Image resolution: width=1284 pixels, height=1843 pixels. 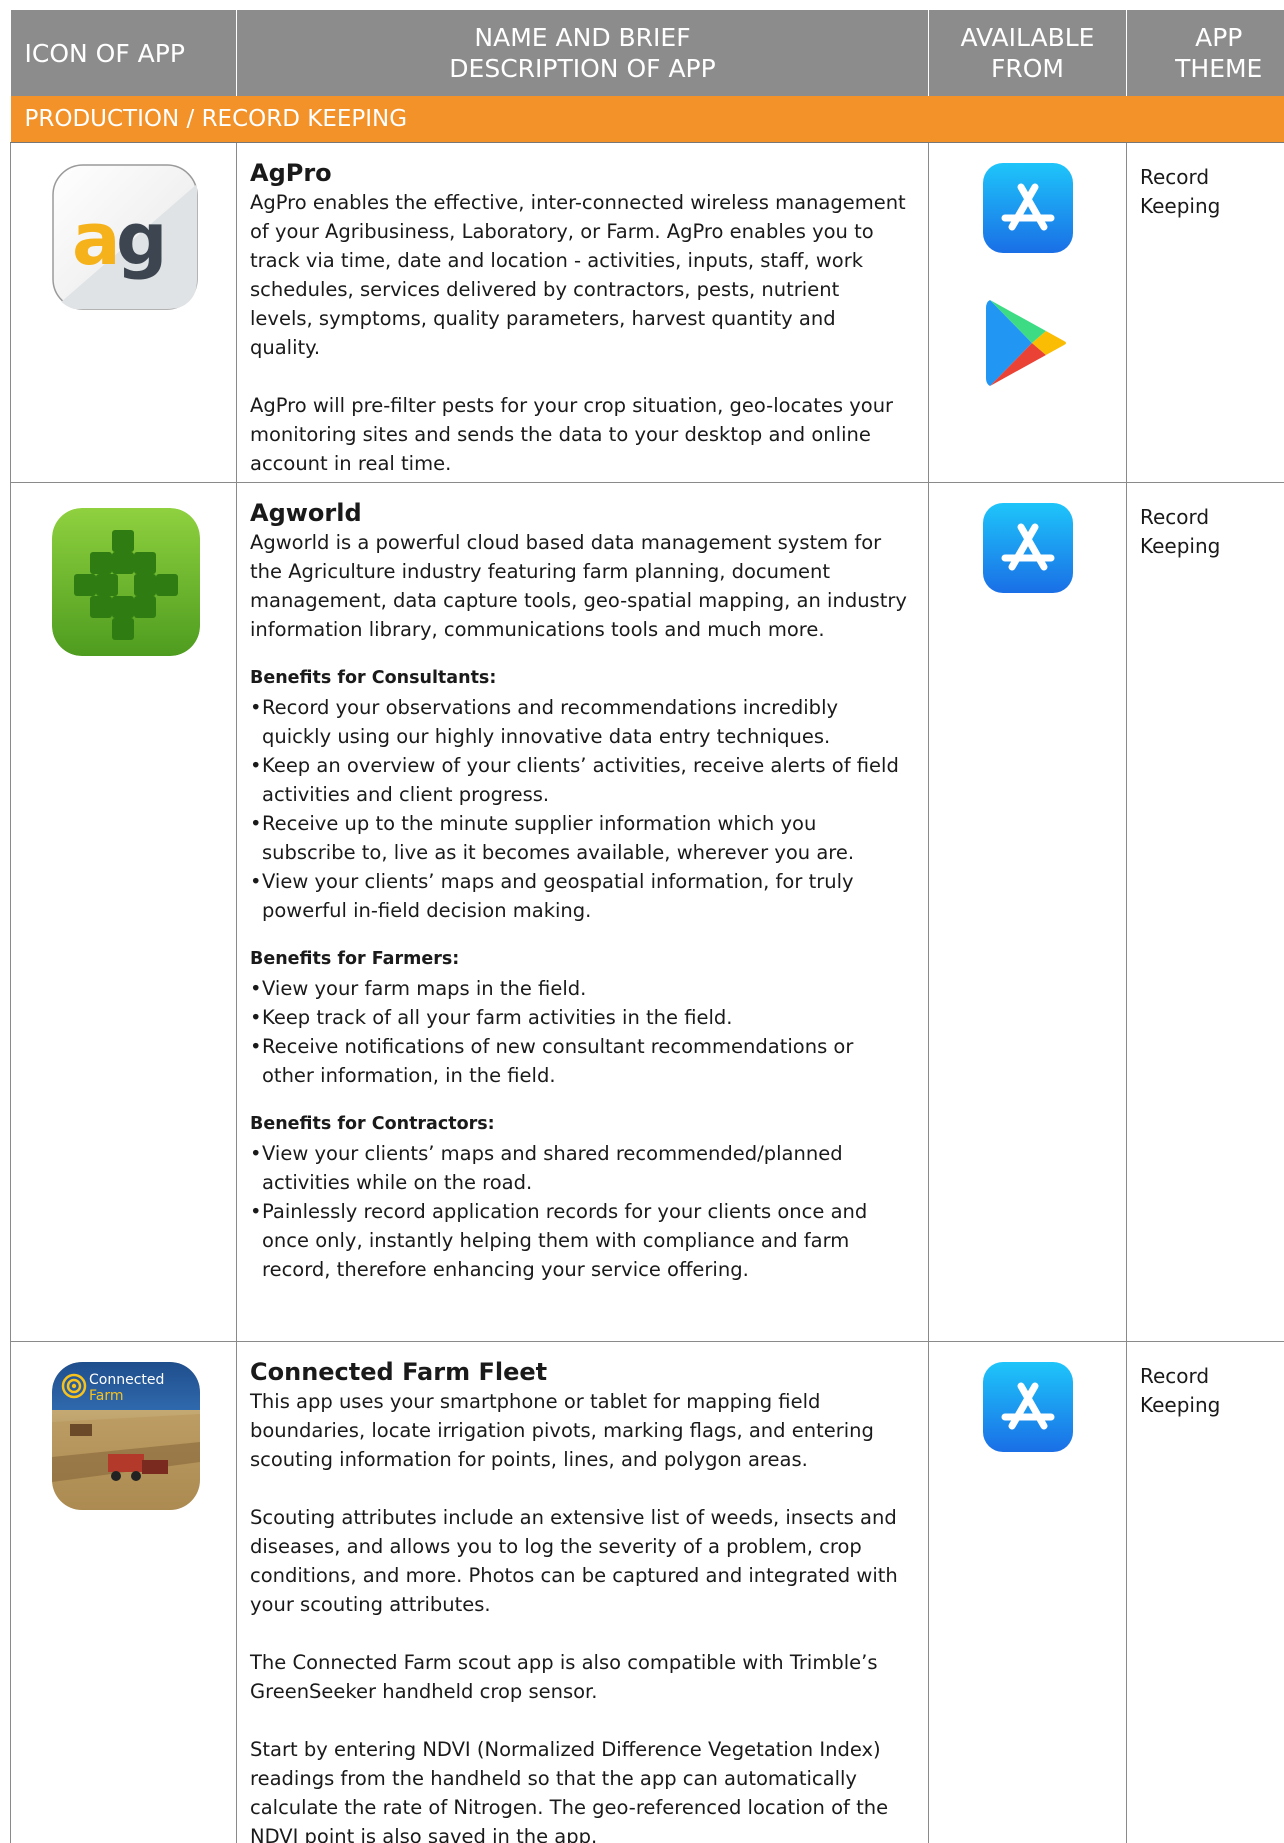 I want to click on header-name-description: NAME AND BRIEF DESCRIPTION OF APP, so click(x=582, y=53).